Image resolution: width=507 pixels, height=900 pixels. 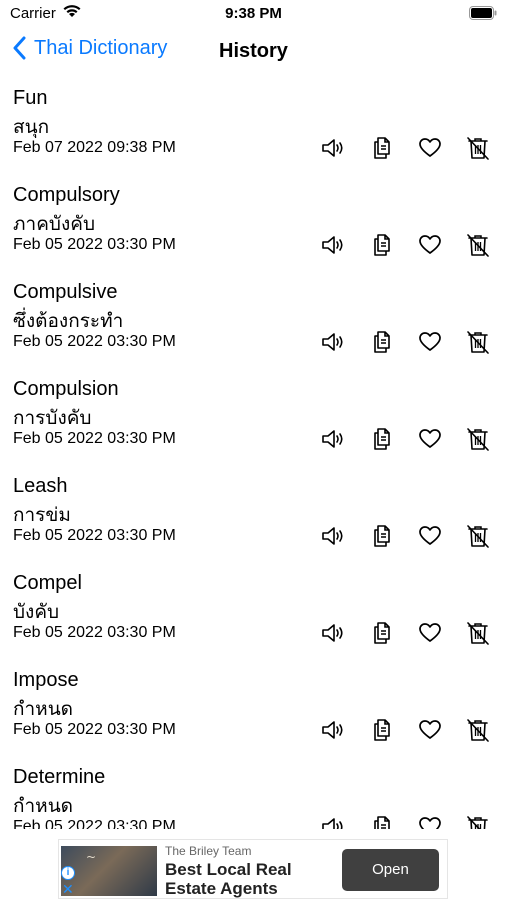 What do you see at coordinates (483, 15) in the screenshot?
I see `battery-icon` at bounding box center [483, 15].